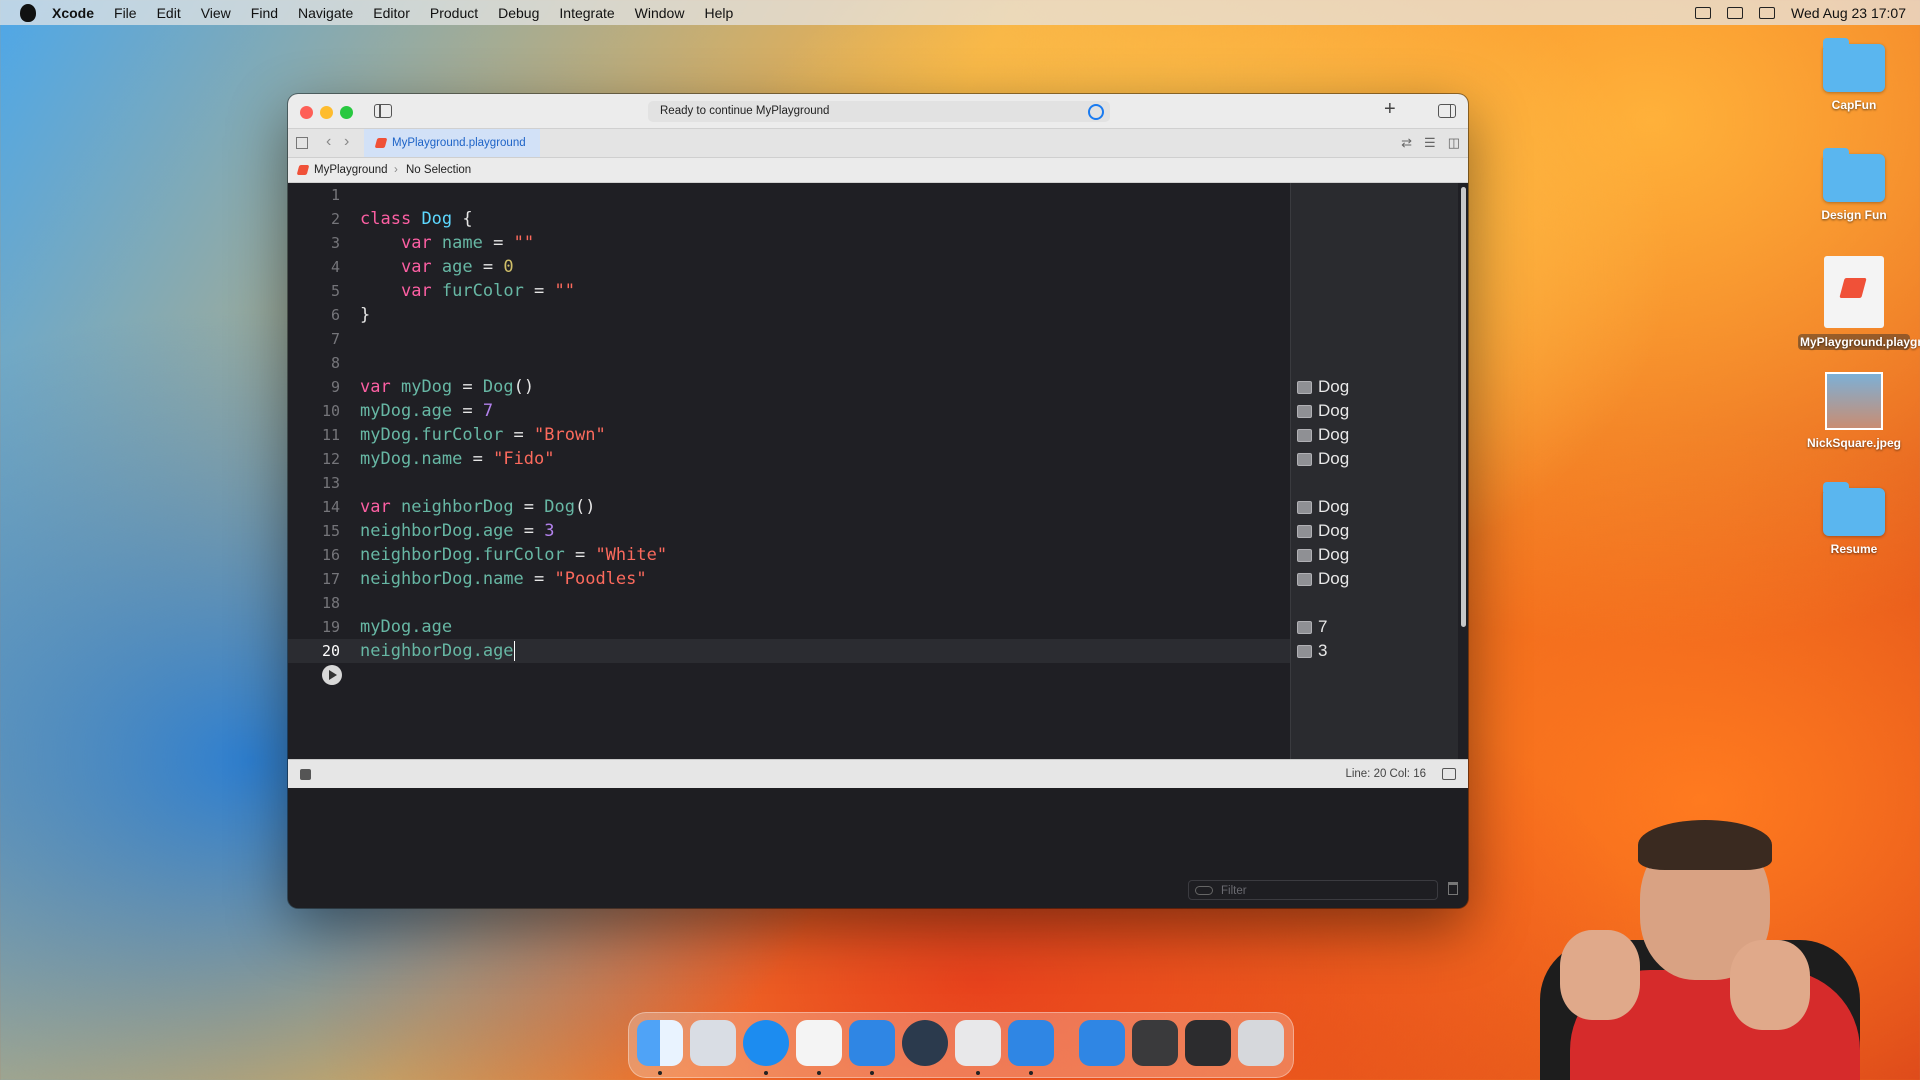 This screenshot has width=1920, height=1080. Describe the element at coordinates (660, 13) in the screenshot. I see `menu-window: Window` at that location.